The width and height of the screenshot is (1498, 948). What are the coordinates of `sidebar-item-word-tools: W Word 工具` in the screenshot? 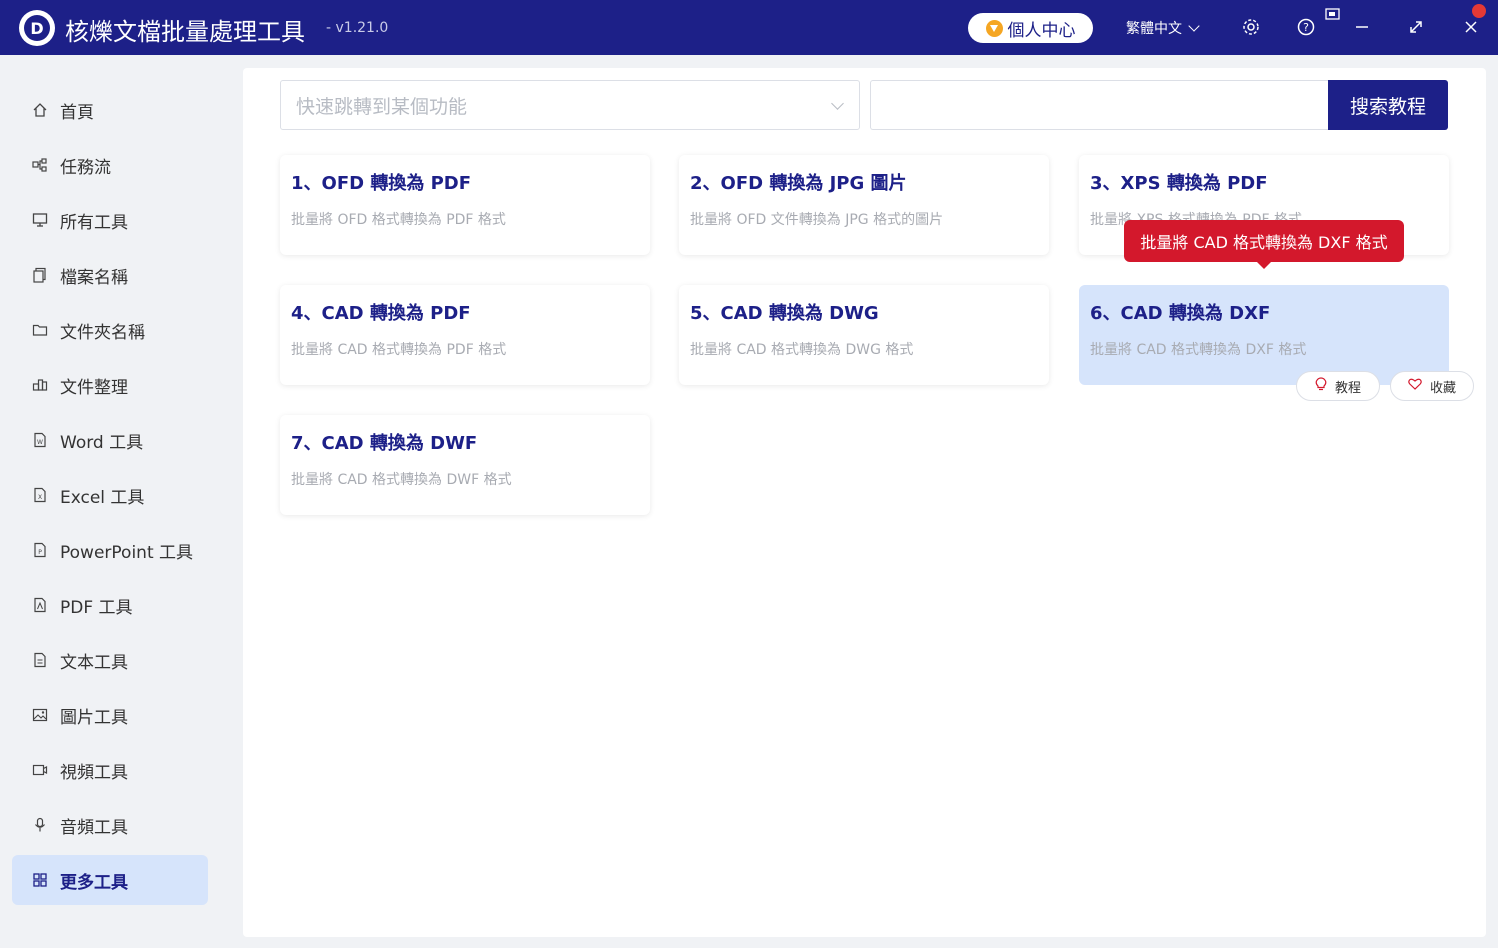 It's located at (110, 440).